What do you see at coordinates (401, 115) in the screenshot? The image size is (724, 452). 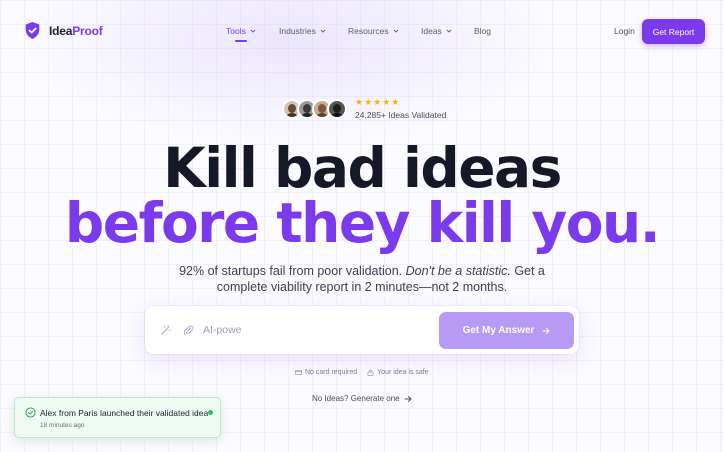 I see `ideas-validated-count: 24,285+ Ideas Validated` at bounding box center [401, 115].